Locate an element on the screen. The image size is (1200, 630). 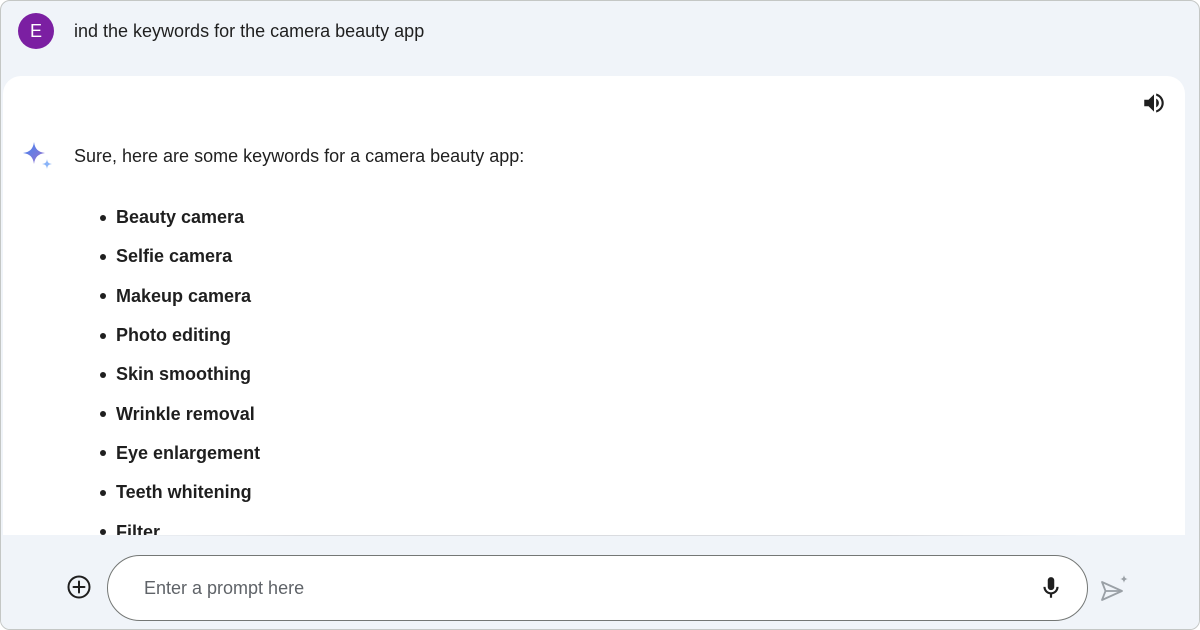
list-item: Skin smoothing is located at coordinates (179, 374).